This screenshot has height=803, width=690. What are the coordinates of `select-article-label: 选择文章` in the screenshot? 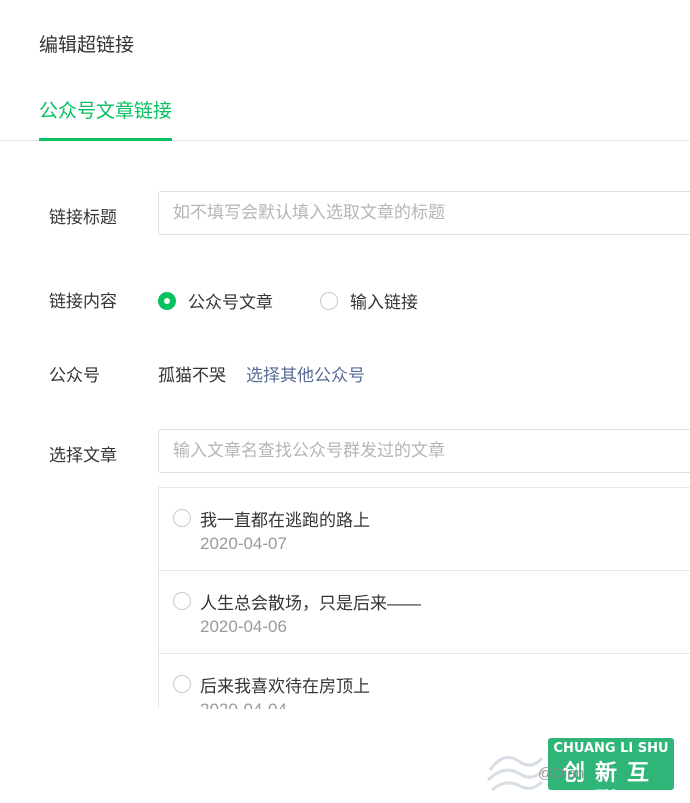 It's located at (83, 455).